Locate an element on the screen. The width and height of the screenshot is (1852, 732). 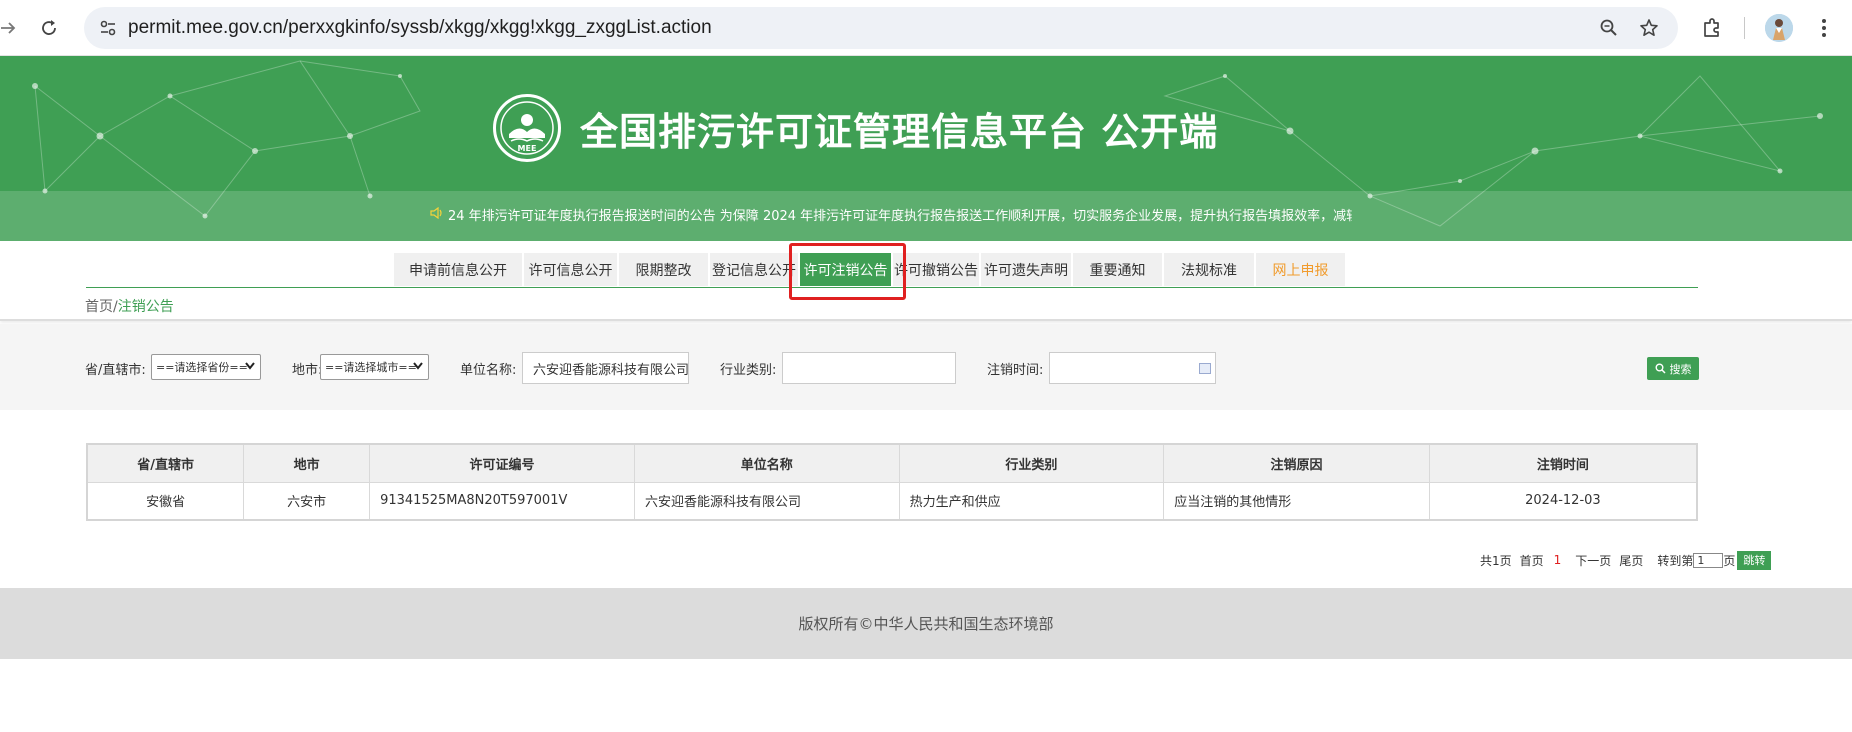
city-select-value: ==请选择城市== is located at coordinates (371, 367).